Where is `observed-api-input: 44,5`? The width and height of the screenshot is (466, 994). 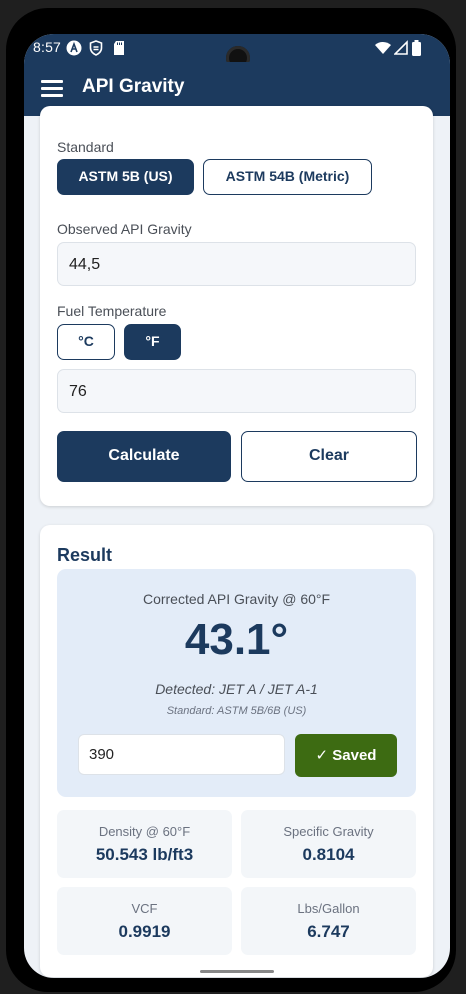
observed-api-input: 44,5 is located at coordinates (236, 264).